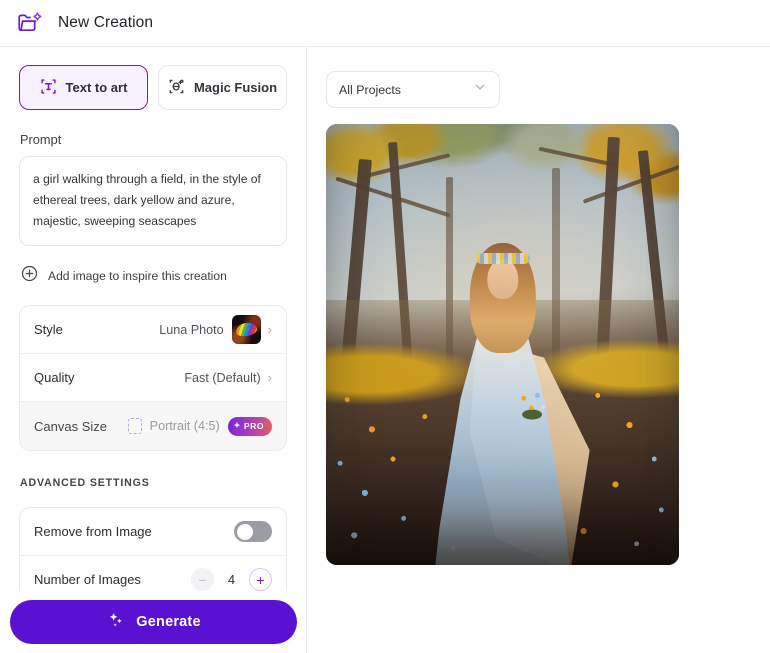  Describe the element at coordinates (532, 404) in the screenshot. I see `image-figure-bouquet` at that location.